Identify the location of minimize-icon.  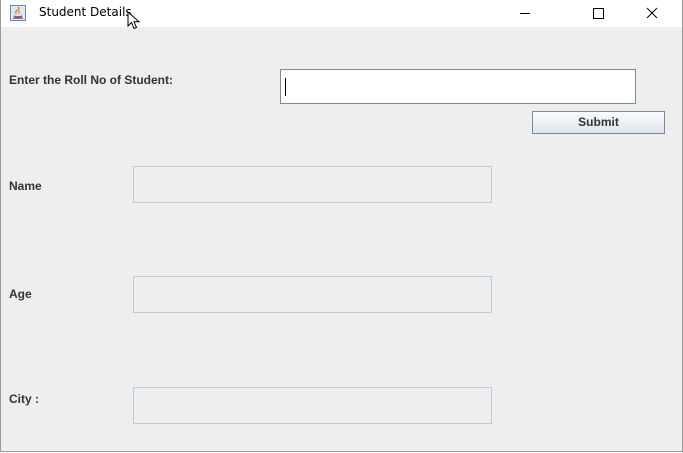
(525, 13).